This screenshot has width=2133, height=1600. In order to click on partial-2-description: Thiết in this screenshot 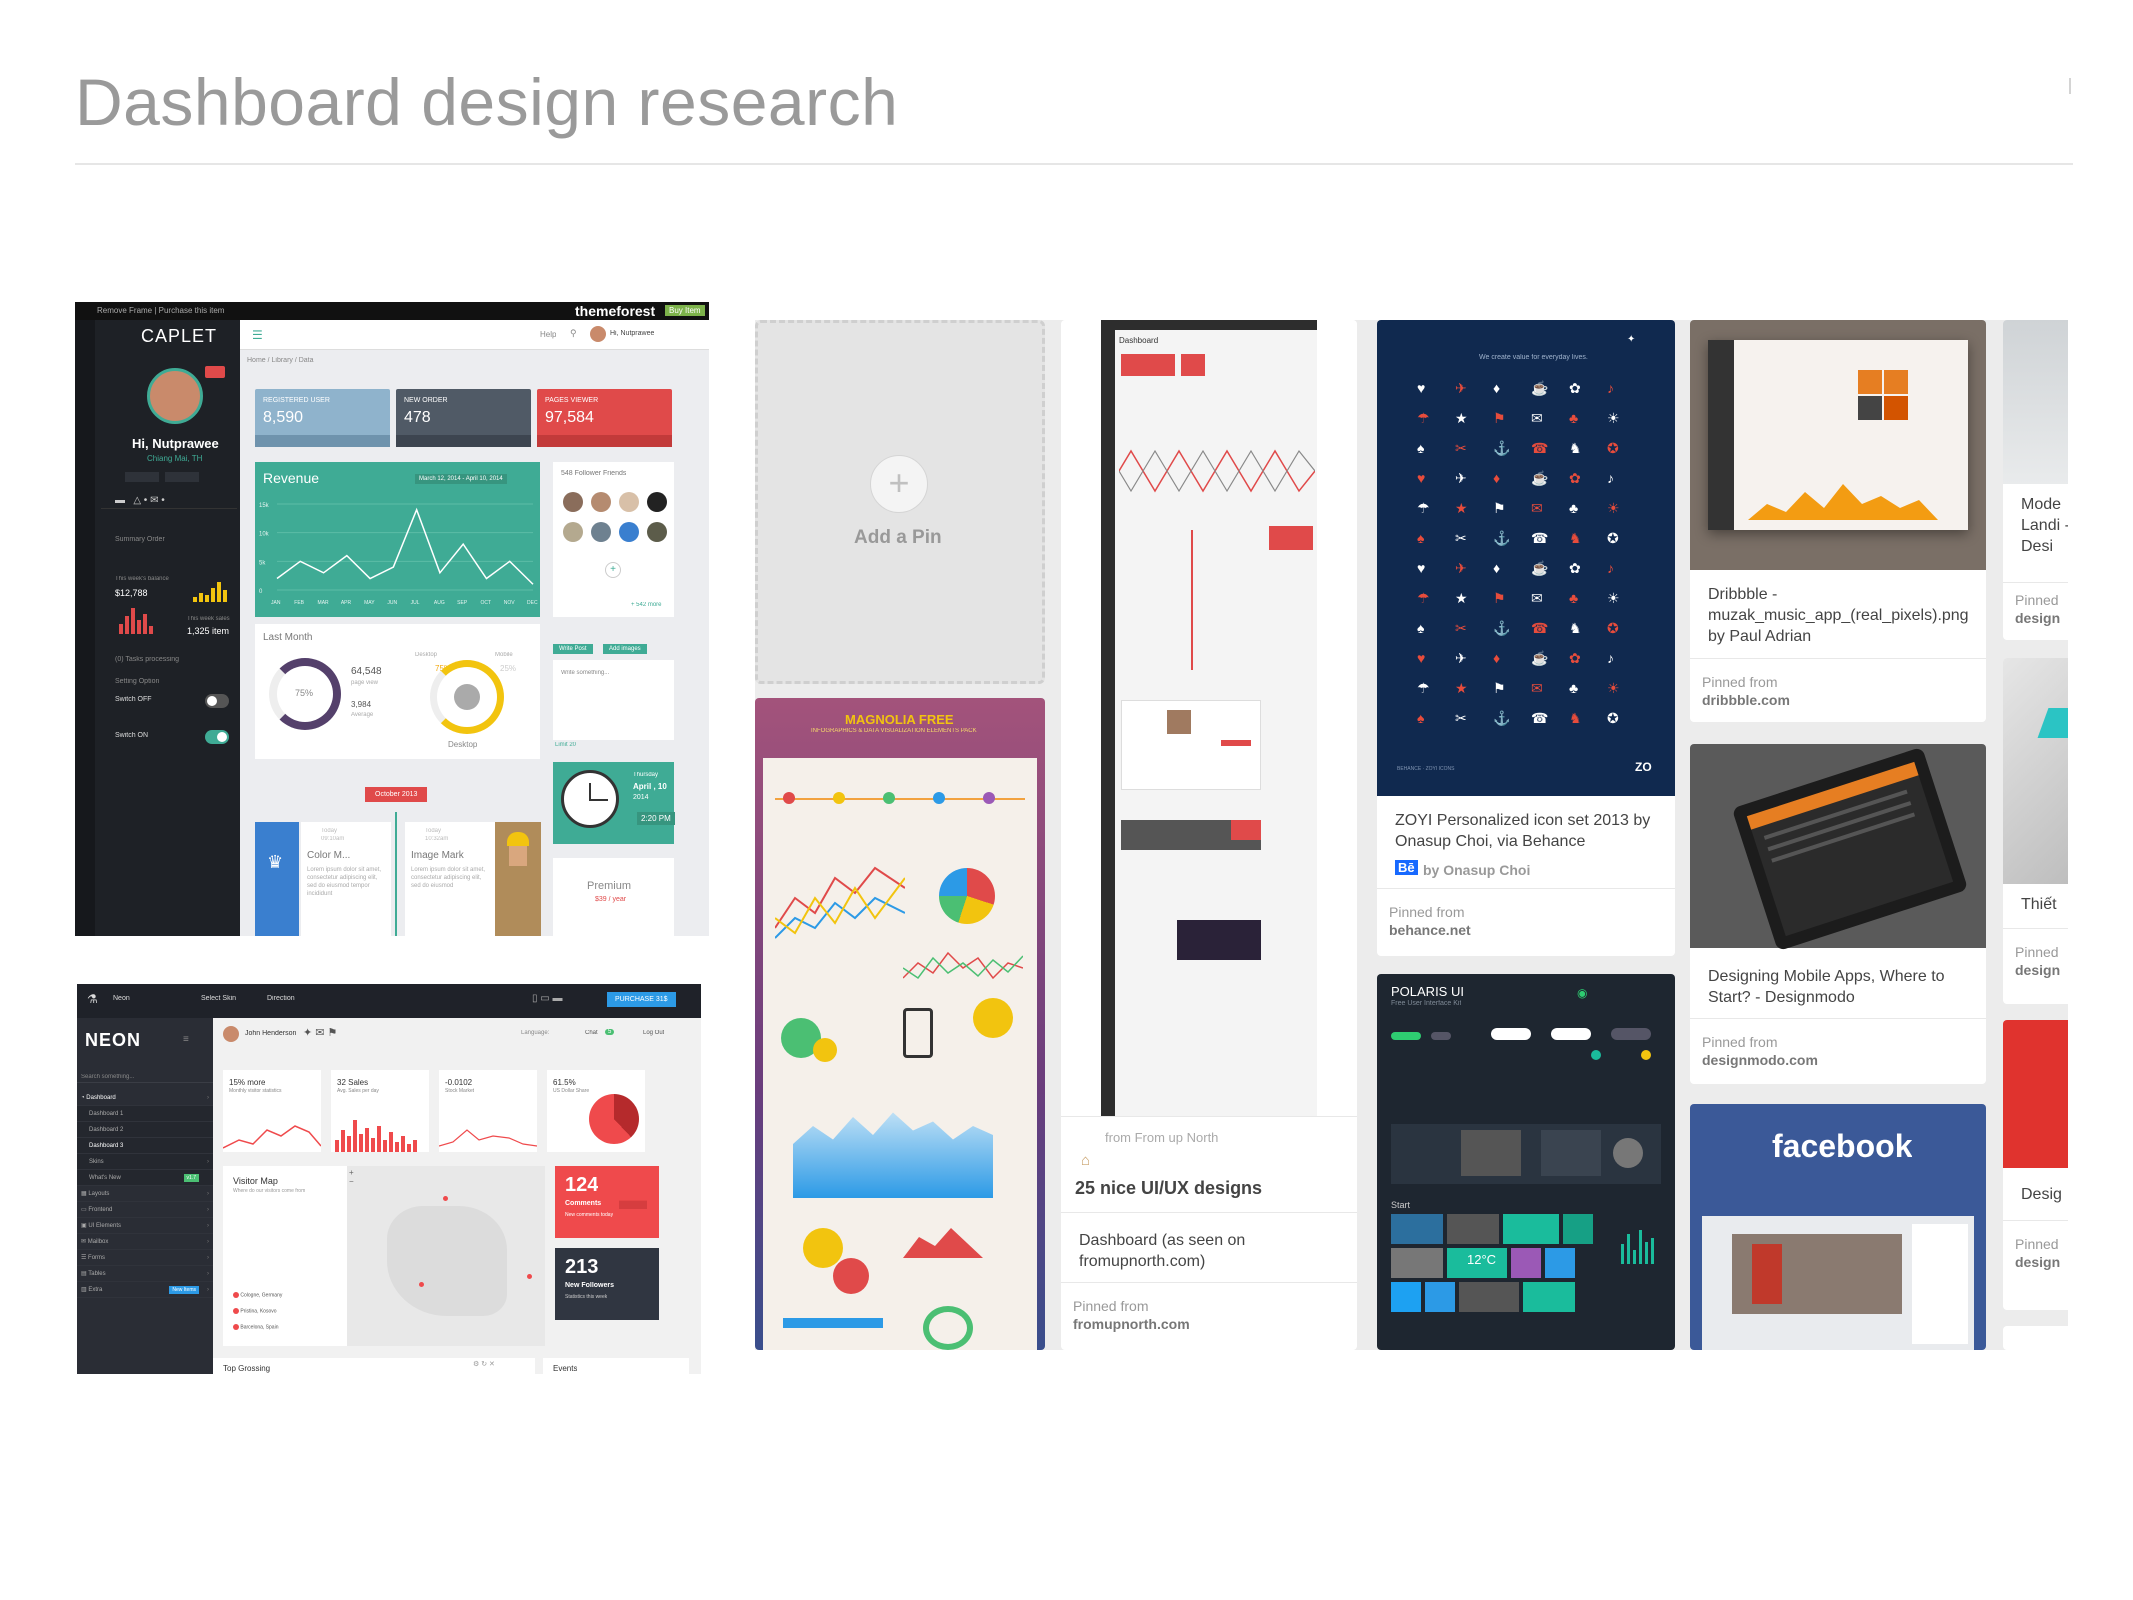, I will do `click(2039, 904)`.